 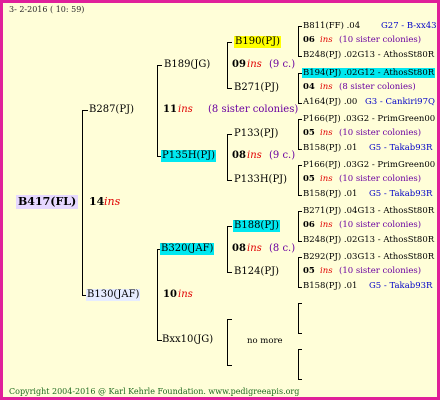 What do you see at coordinates (187, 249) in the screenshot?
I see `queen-g2: B320(JAF)` at bounding box center [187, 249].